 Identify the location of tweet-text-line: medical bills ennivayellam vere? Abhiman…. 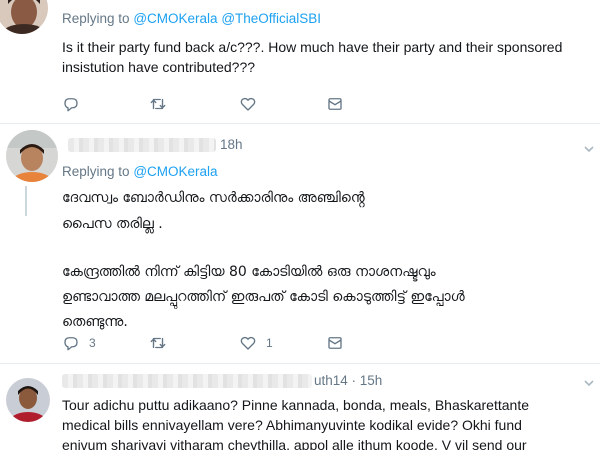
(292, 425).